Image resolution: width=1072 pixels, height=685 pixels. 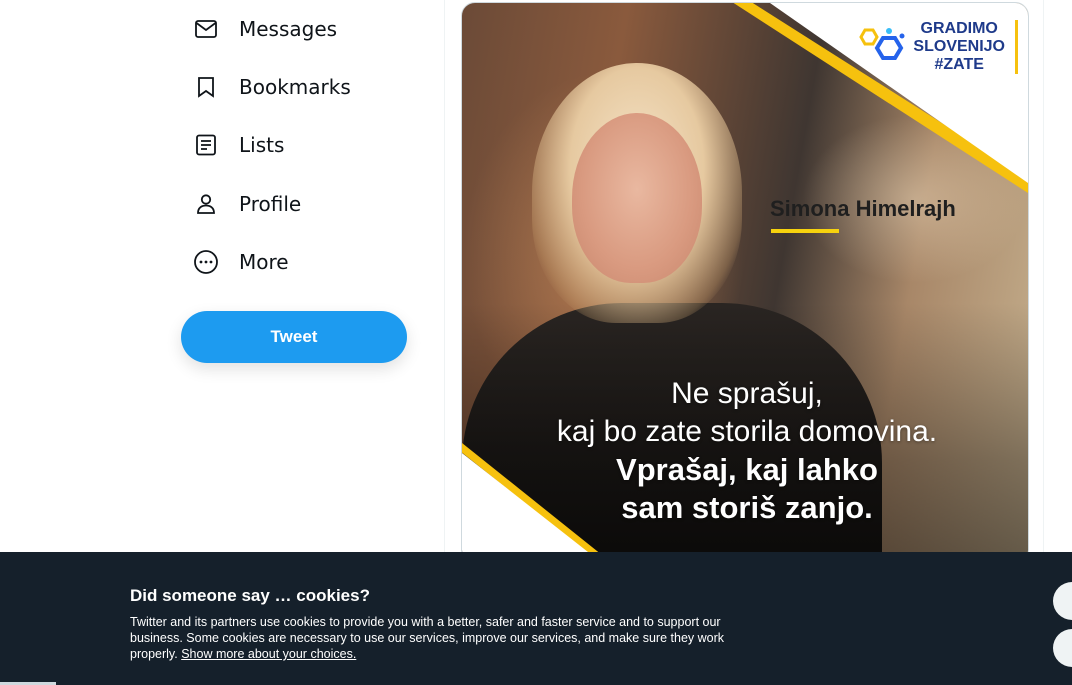 I want to click on logo-text: GRADIMO SLOVENIJO #ZATE, so click(x=965, y=47).